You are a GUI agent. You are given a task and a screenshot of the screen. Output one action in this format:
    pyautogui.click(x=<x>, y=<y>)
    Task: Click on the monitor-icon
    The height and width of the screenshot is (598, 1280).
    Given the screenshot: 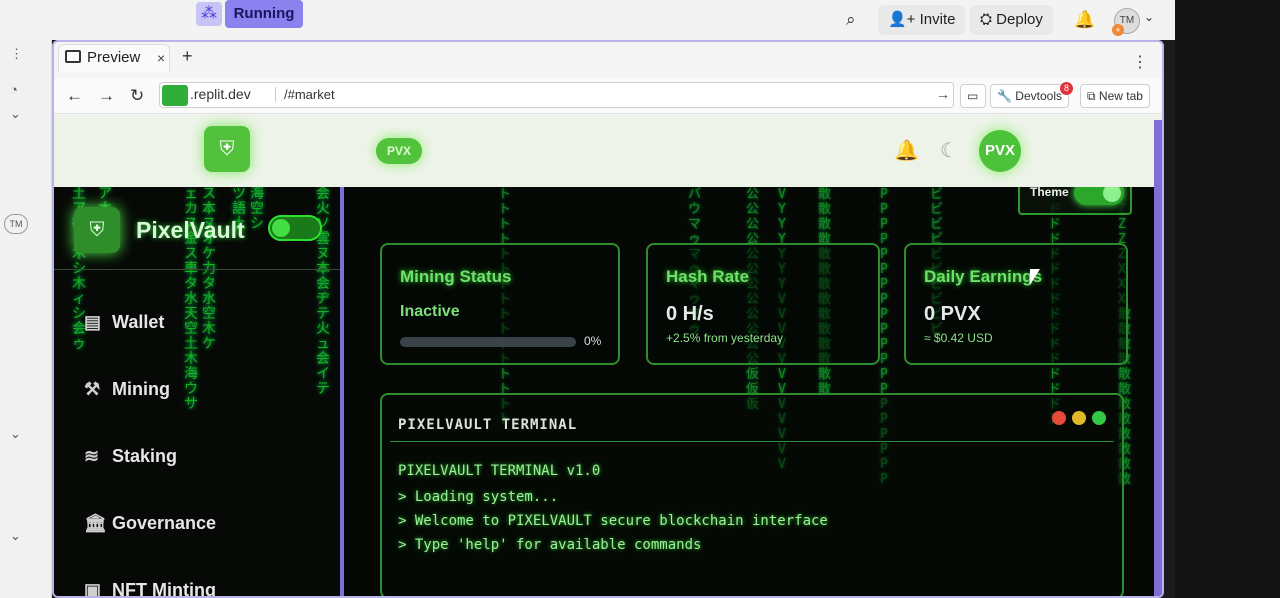 What is the action you would take?
    pyautogui.click(x=73, y=56)
    